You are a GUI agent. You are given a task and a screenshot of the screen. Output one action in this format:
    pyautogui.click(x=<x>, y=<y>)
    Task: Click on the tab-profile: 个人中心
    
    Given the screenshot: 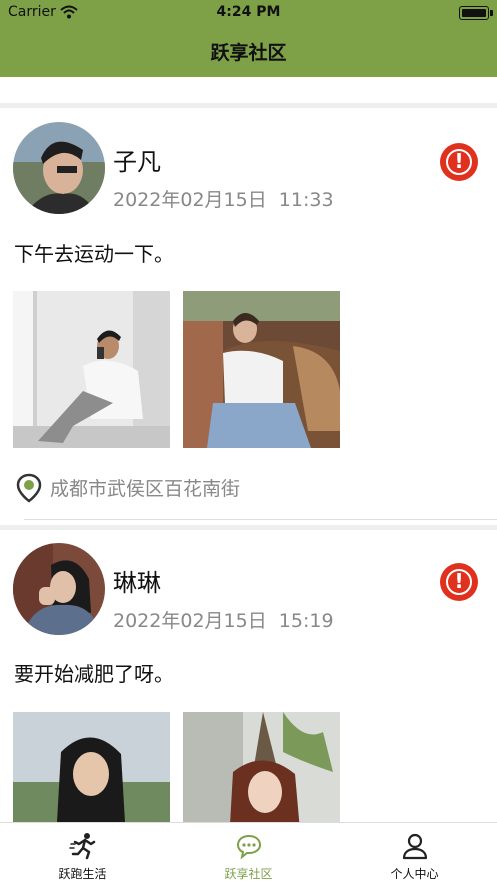 What is the action you would take?
    pyautogui.click(x=414, y=853)
    